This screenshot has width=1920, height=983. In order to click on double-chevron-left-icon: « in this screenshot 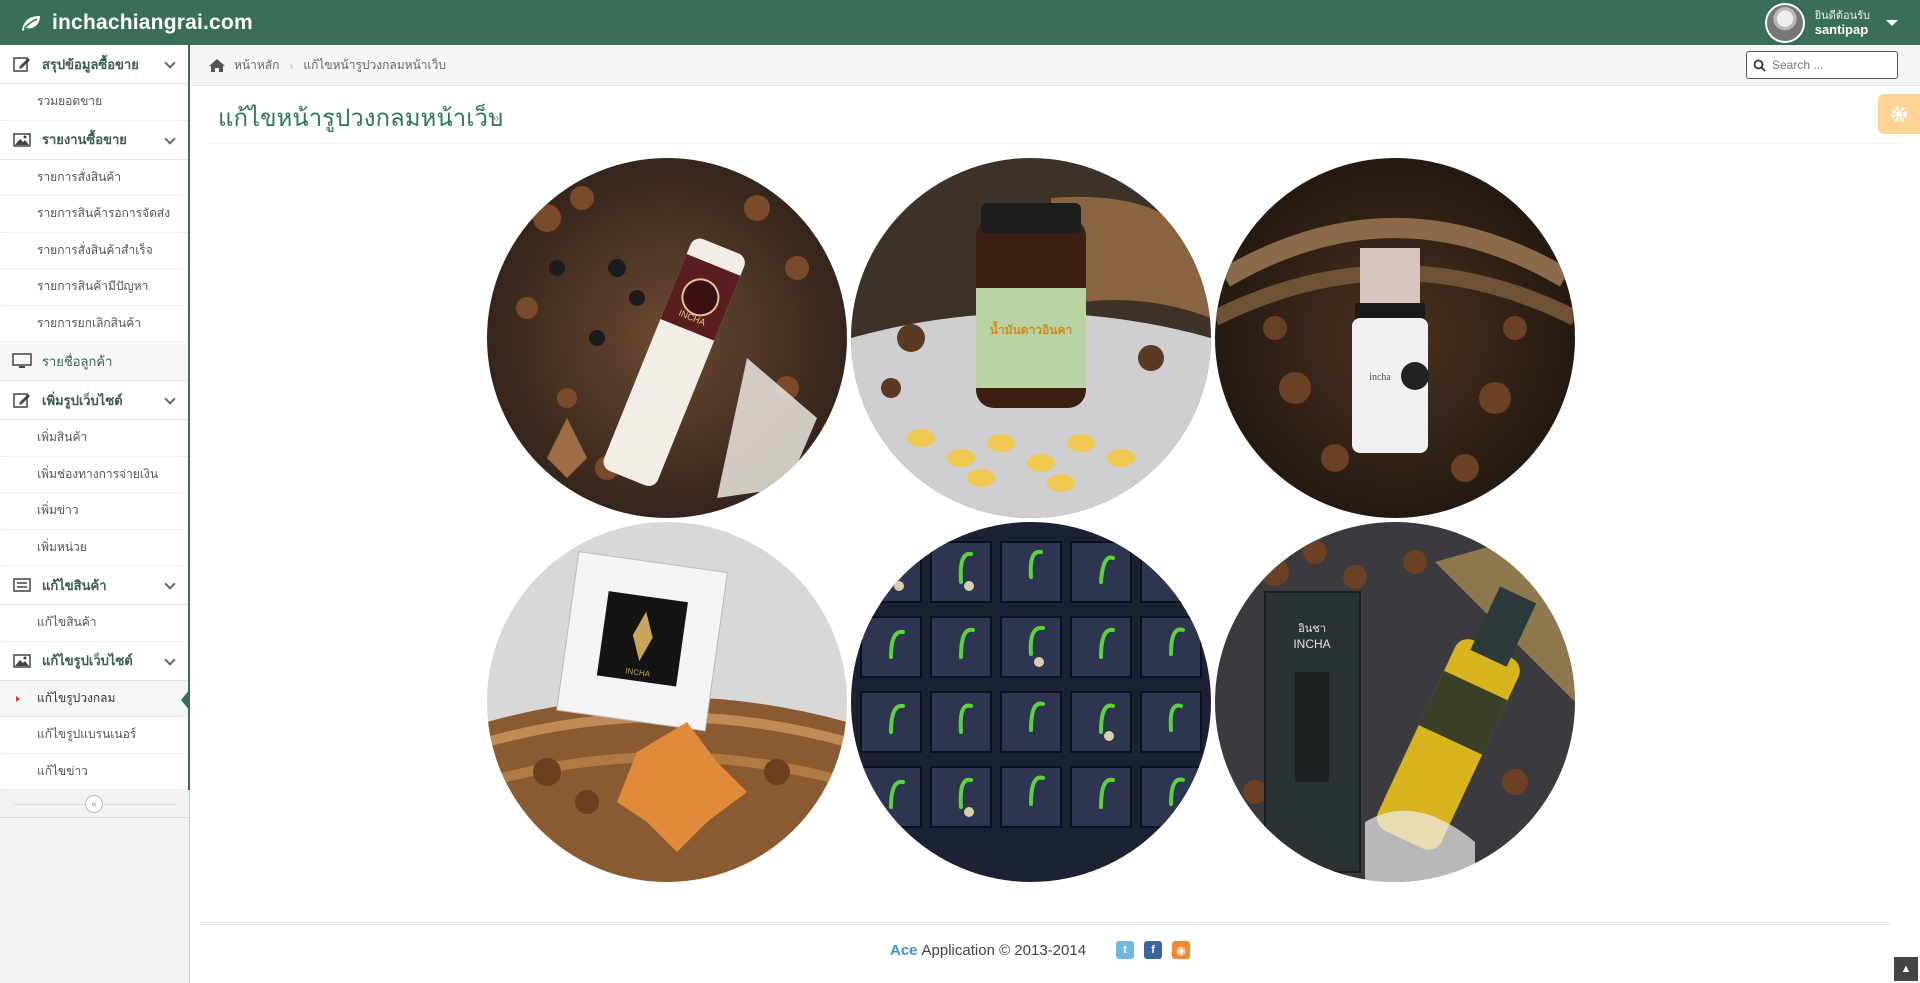, I will do `click(94, 804)`.